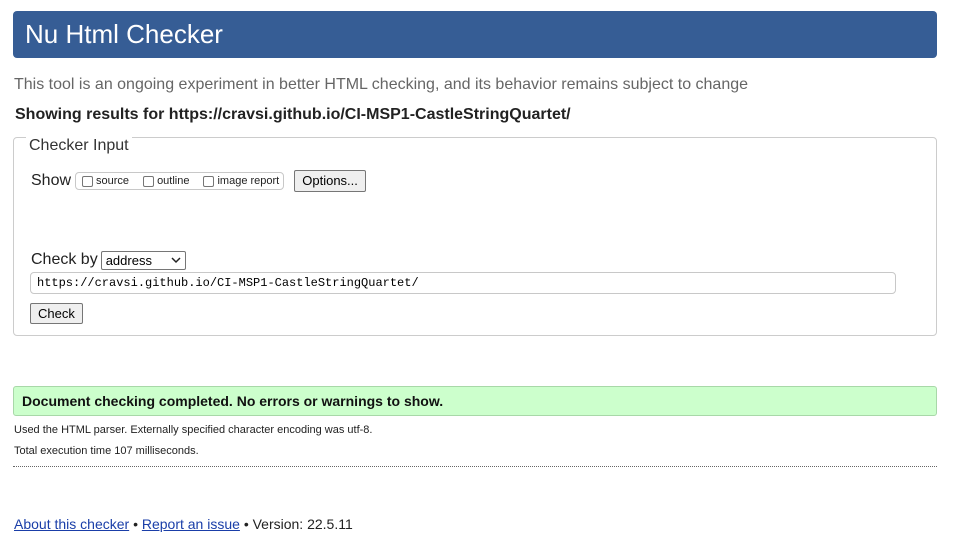 The height and width of the screenshot is (553, 961). I want to click on show-outline-option: outline, so click(164, 181).